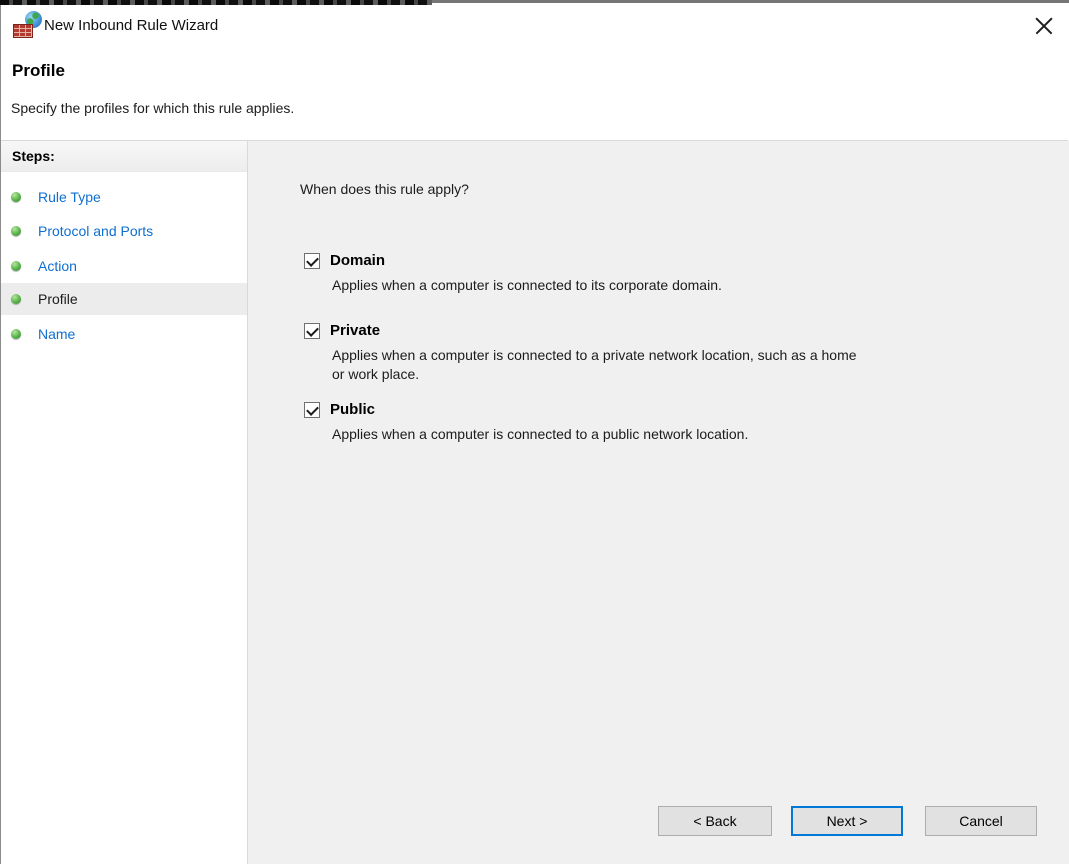 The width and height of the screenshot is (1069, 864). I want to click on sidebar-item-protocol-and-ports: Protocol and Ports, so click(124, 231).